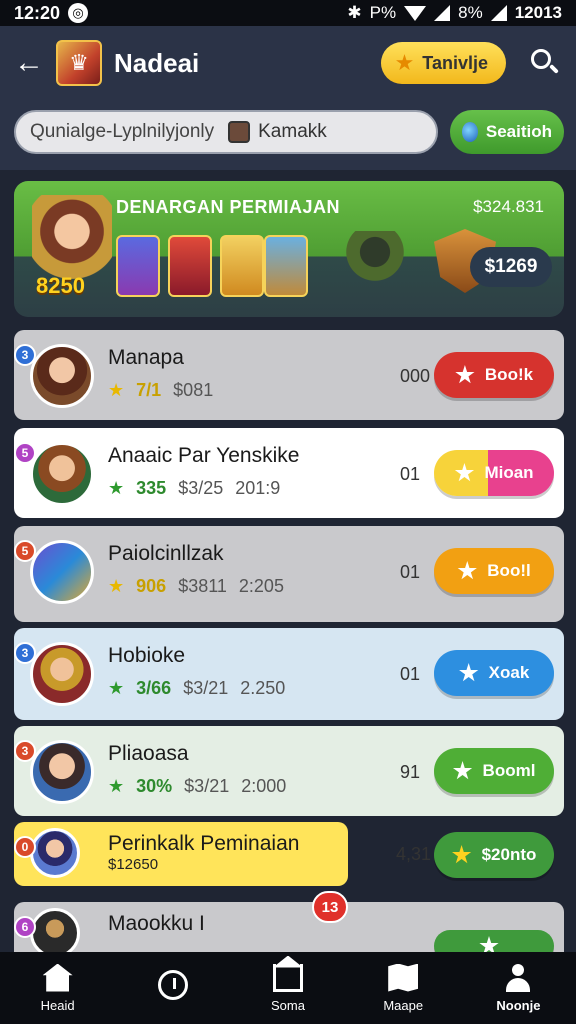 This screenshot has height=1024, width=576. I want to click on rewards-label: Tanivlje, so click(455, 62).